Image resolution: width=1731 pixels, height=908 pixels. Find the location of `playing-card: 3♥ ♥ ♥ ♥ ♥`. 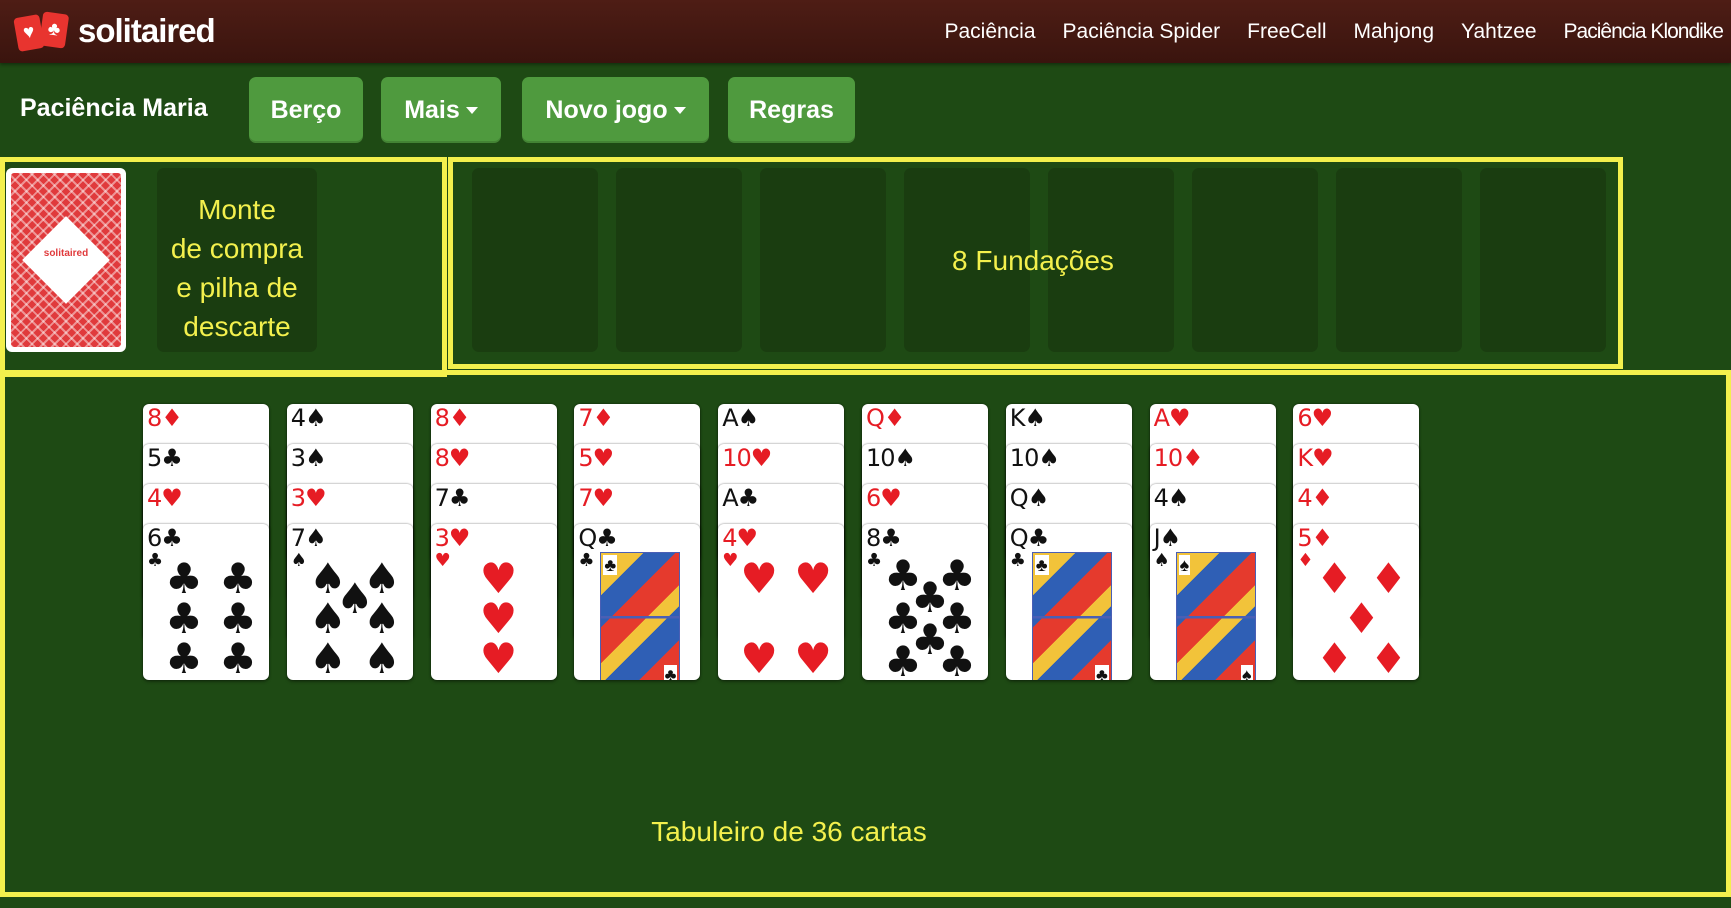

playing-card: 3♥ ♥ ♥ ♥ ♥ is located at coordinates (493, 602).